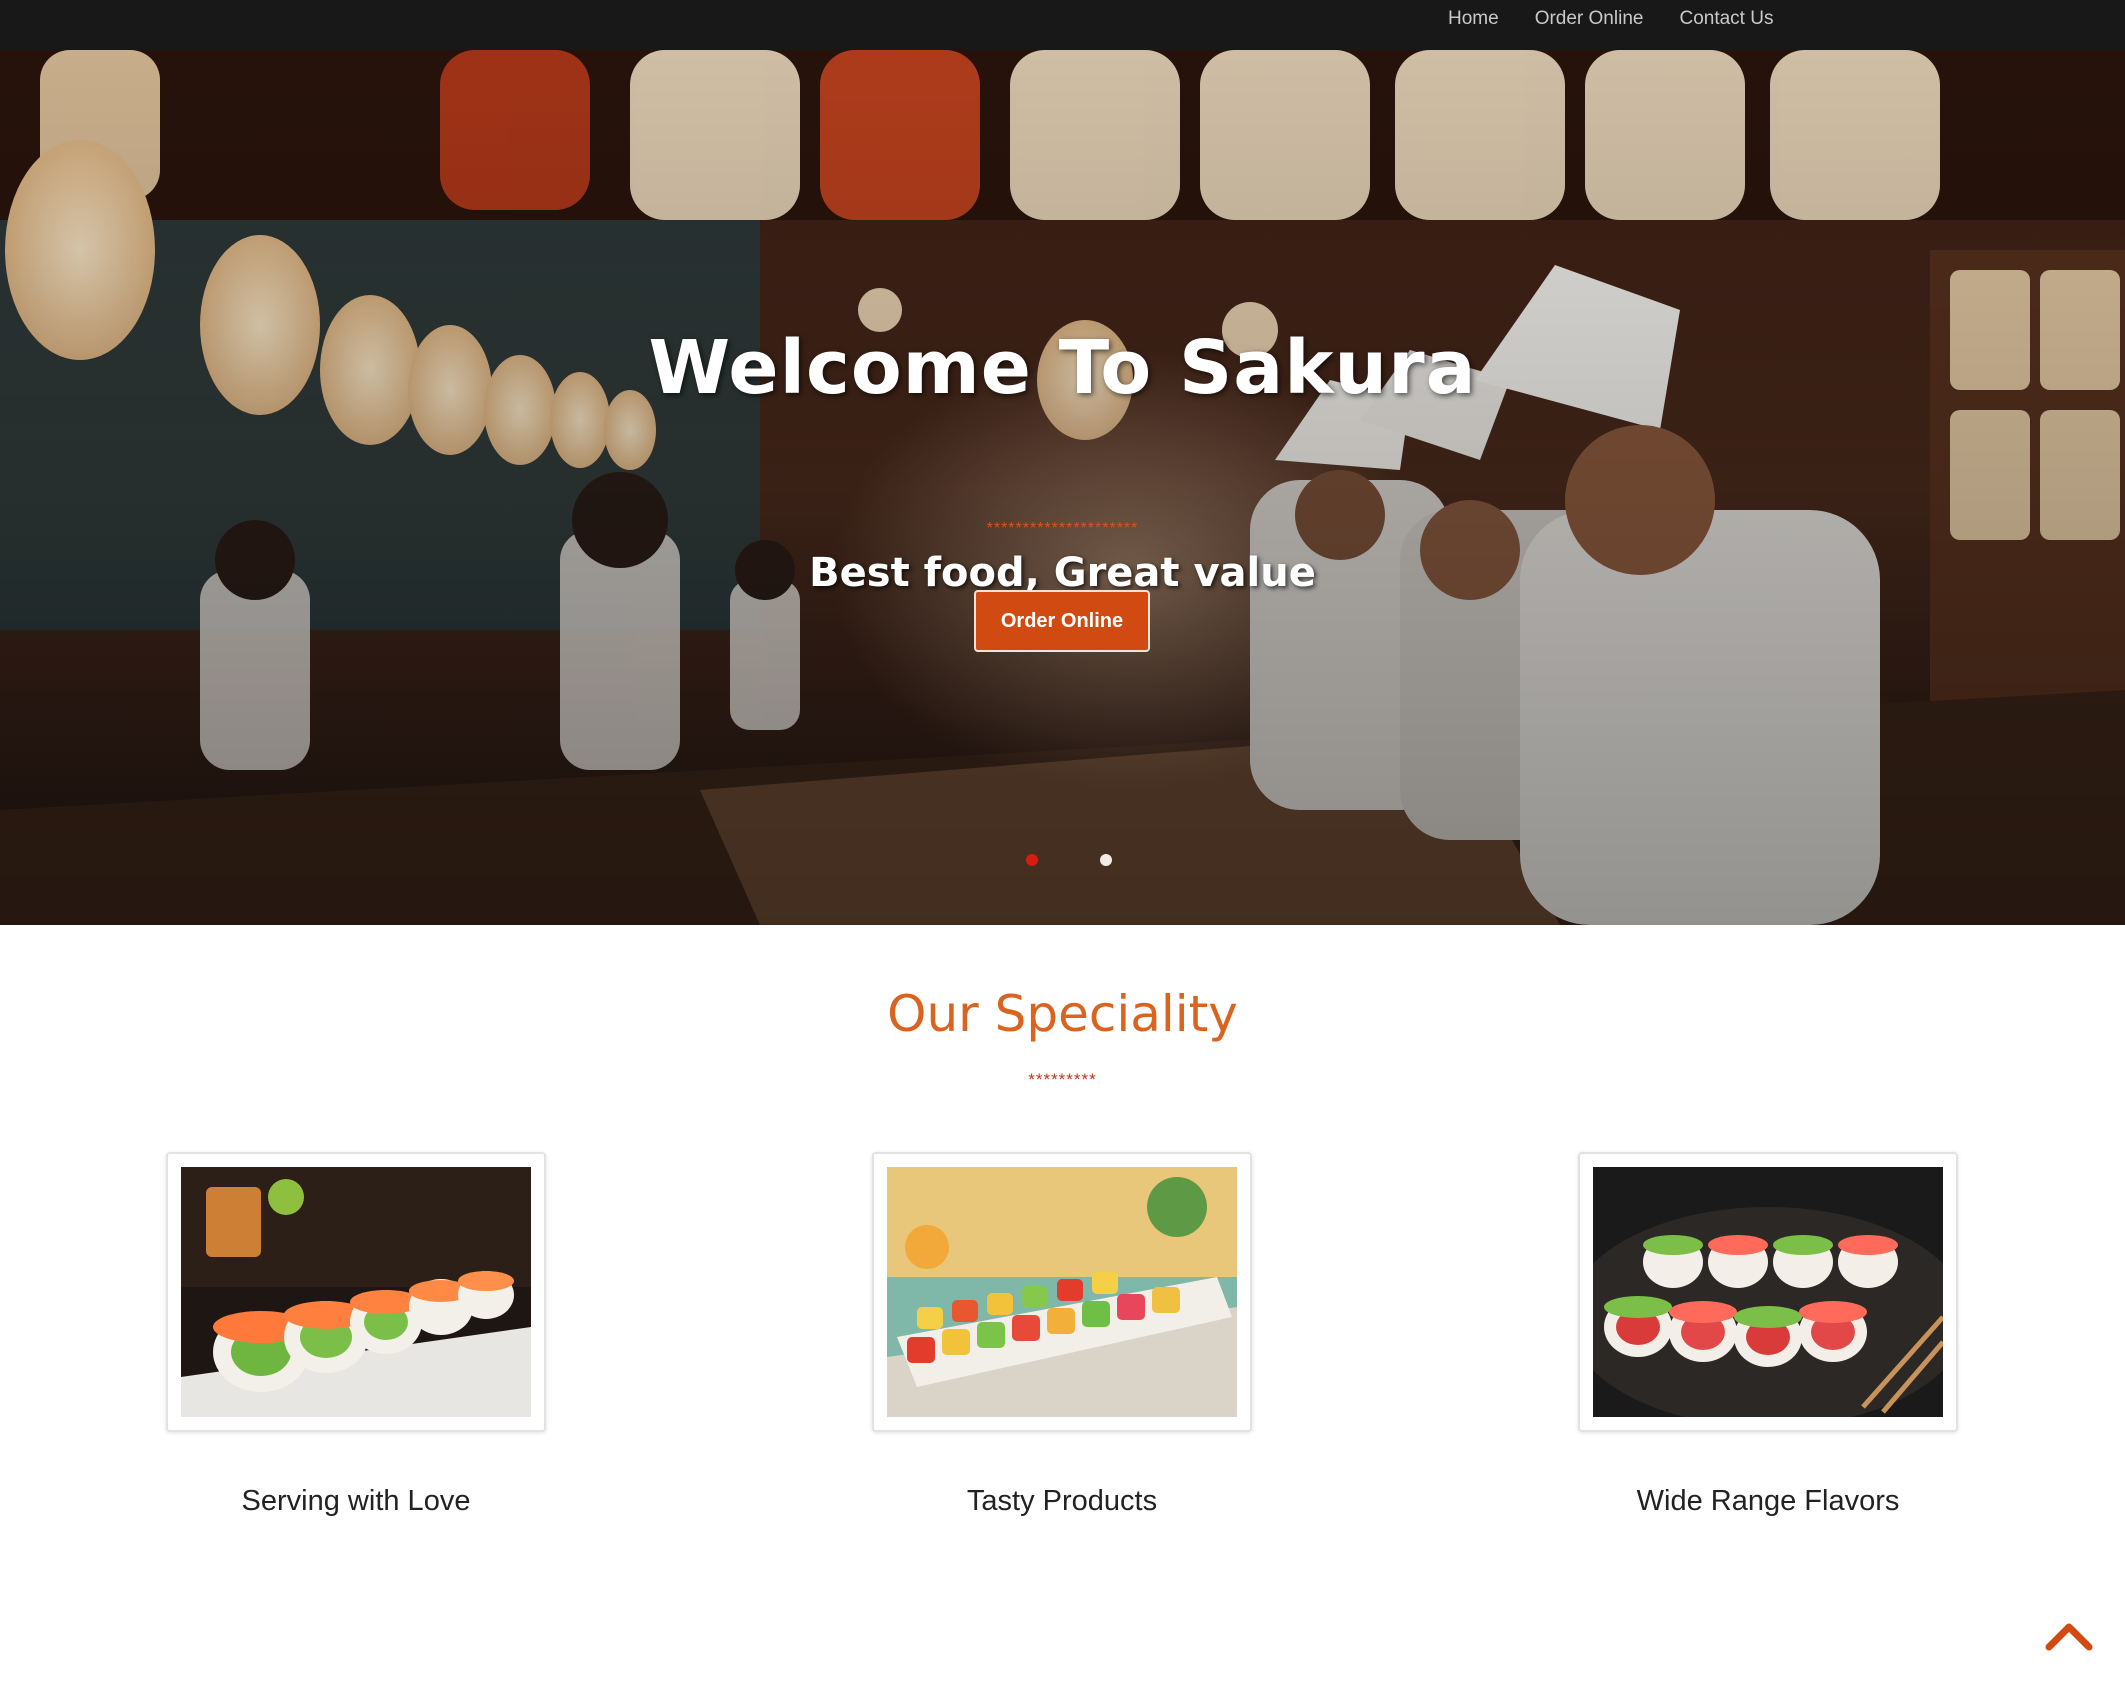 This screenshot has width=2125, height=1689. I want to click on hero-order-online-button: Order Online, so click(1062, 621).